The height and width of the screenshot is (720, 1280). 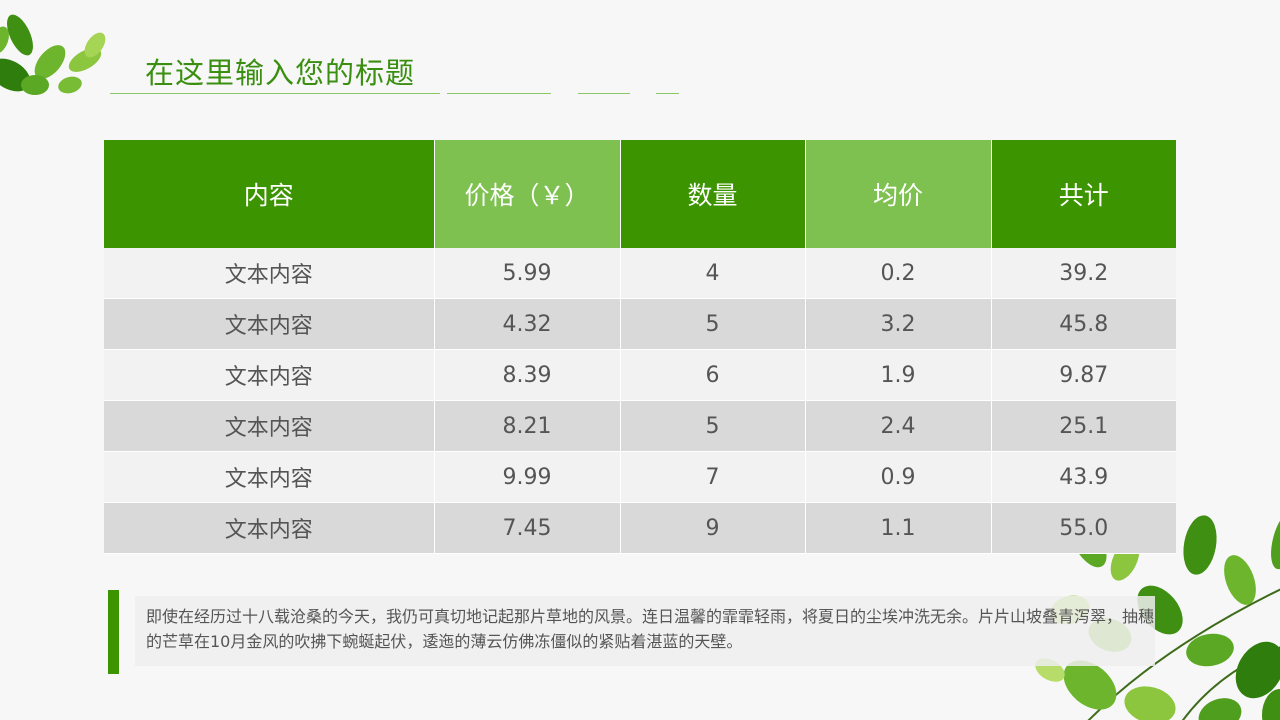 What do you see at coordinates (527, 324) in the screenshot?
I see `cell-price: 4.32` at bounding box center [527, 324].